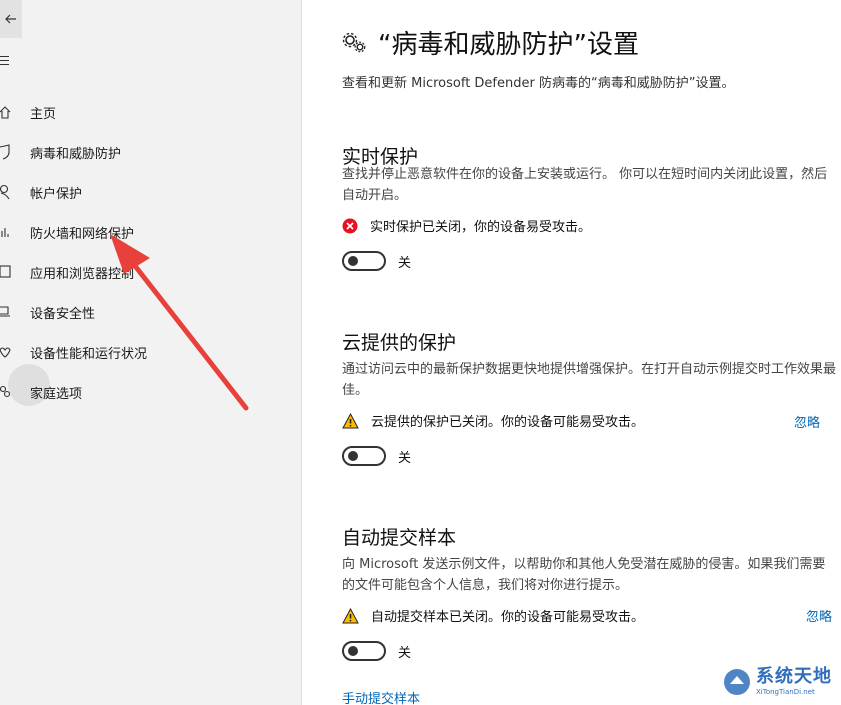  What do you see at coordinates (43, 114) in the screenshot?
I see `sidebar-item-label: 主页` at bounding box center [43, 114].